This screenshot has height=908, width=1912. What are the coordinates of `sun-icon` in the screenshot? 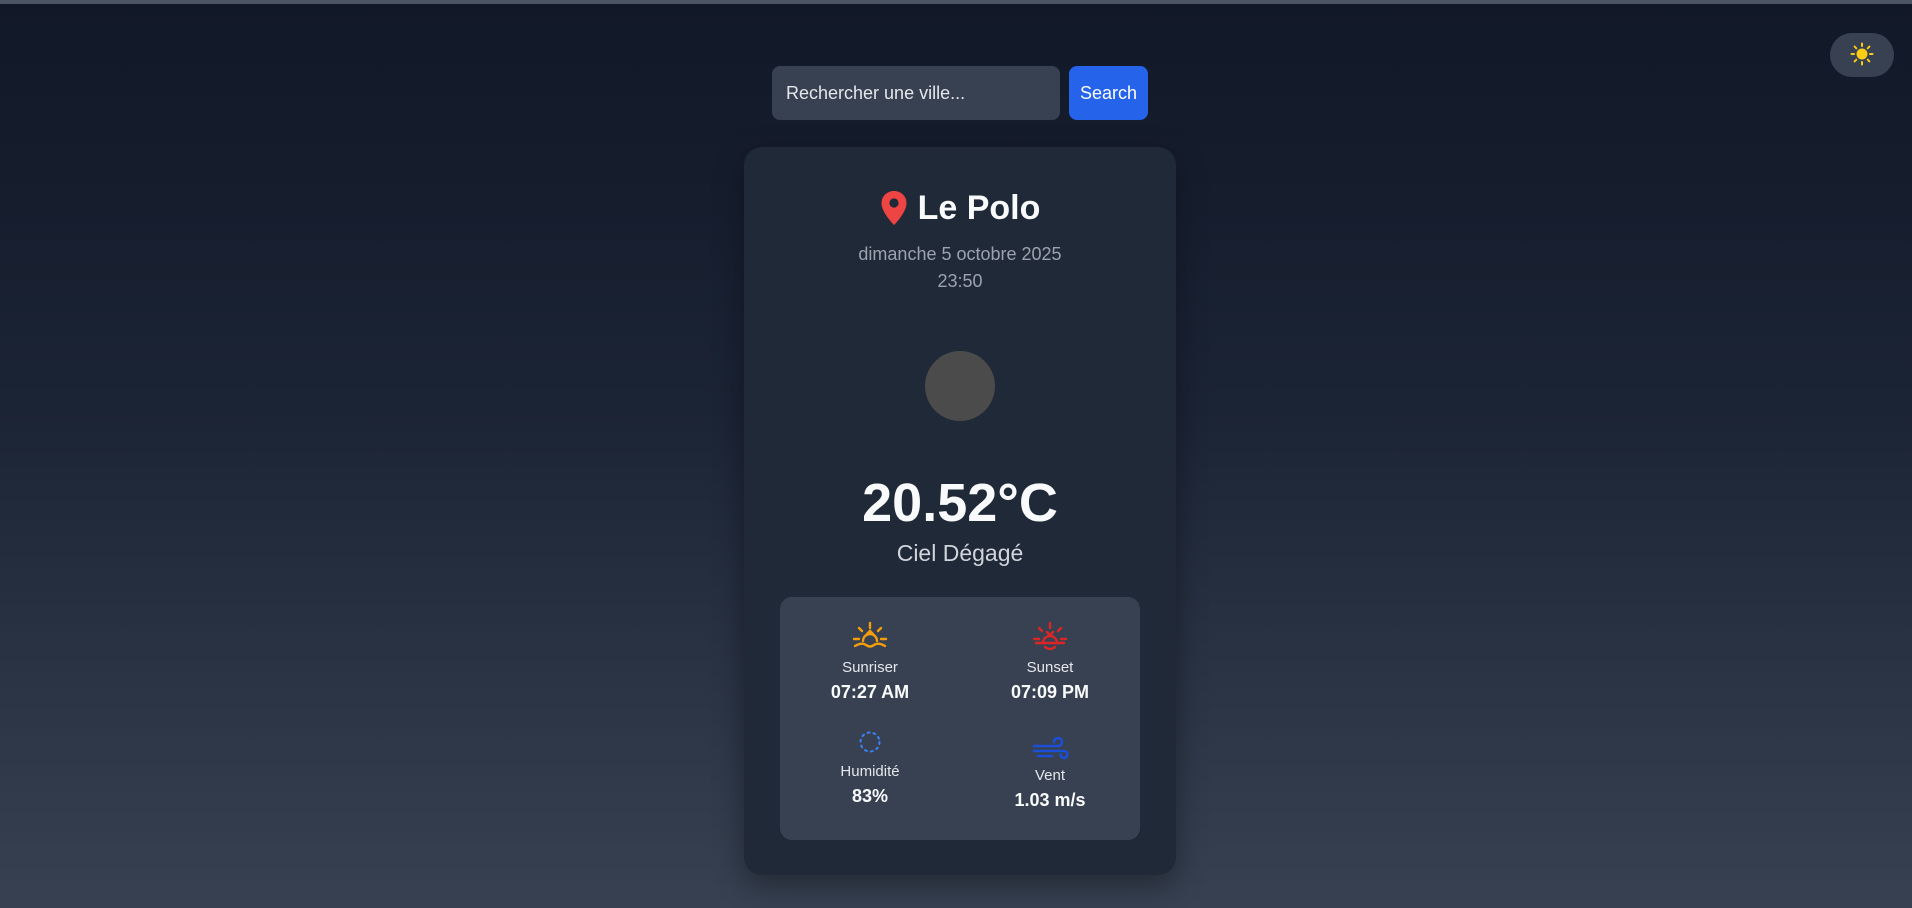 It's located at (1862, 55).